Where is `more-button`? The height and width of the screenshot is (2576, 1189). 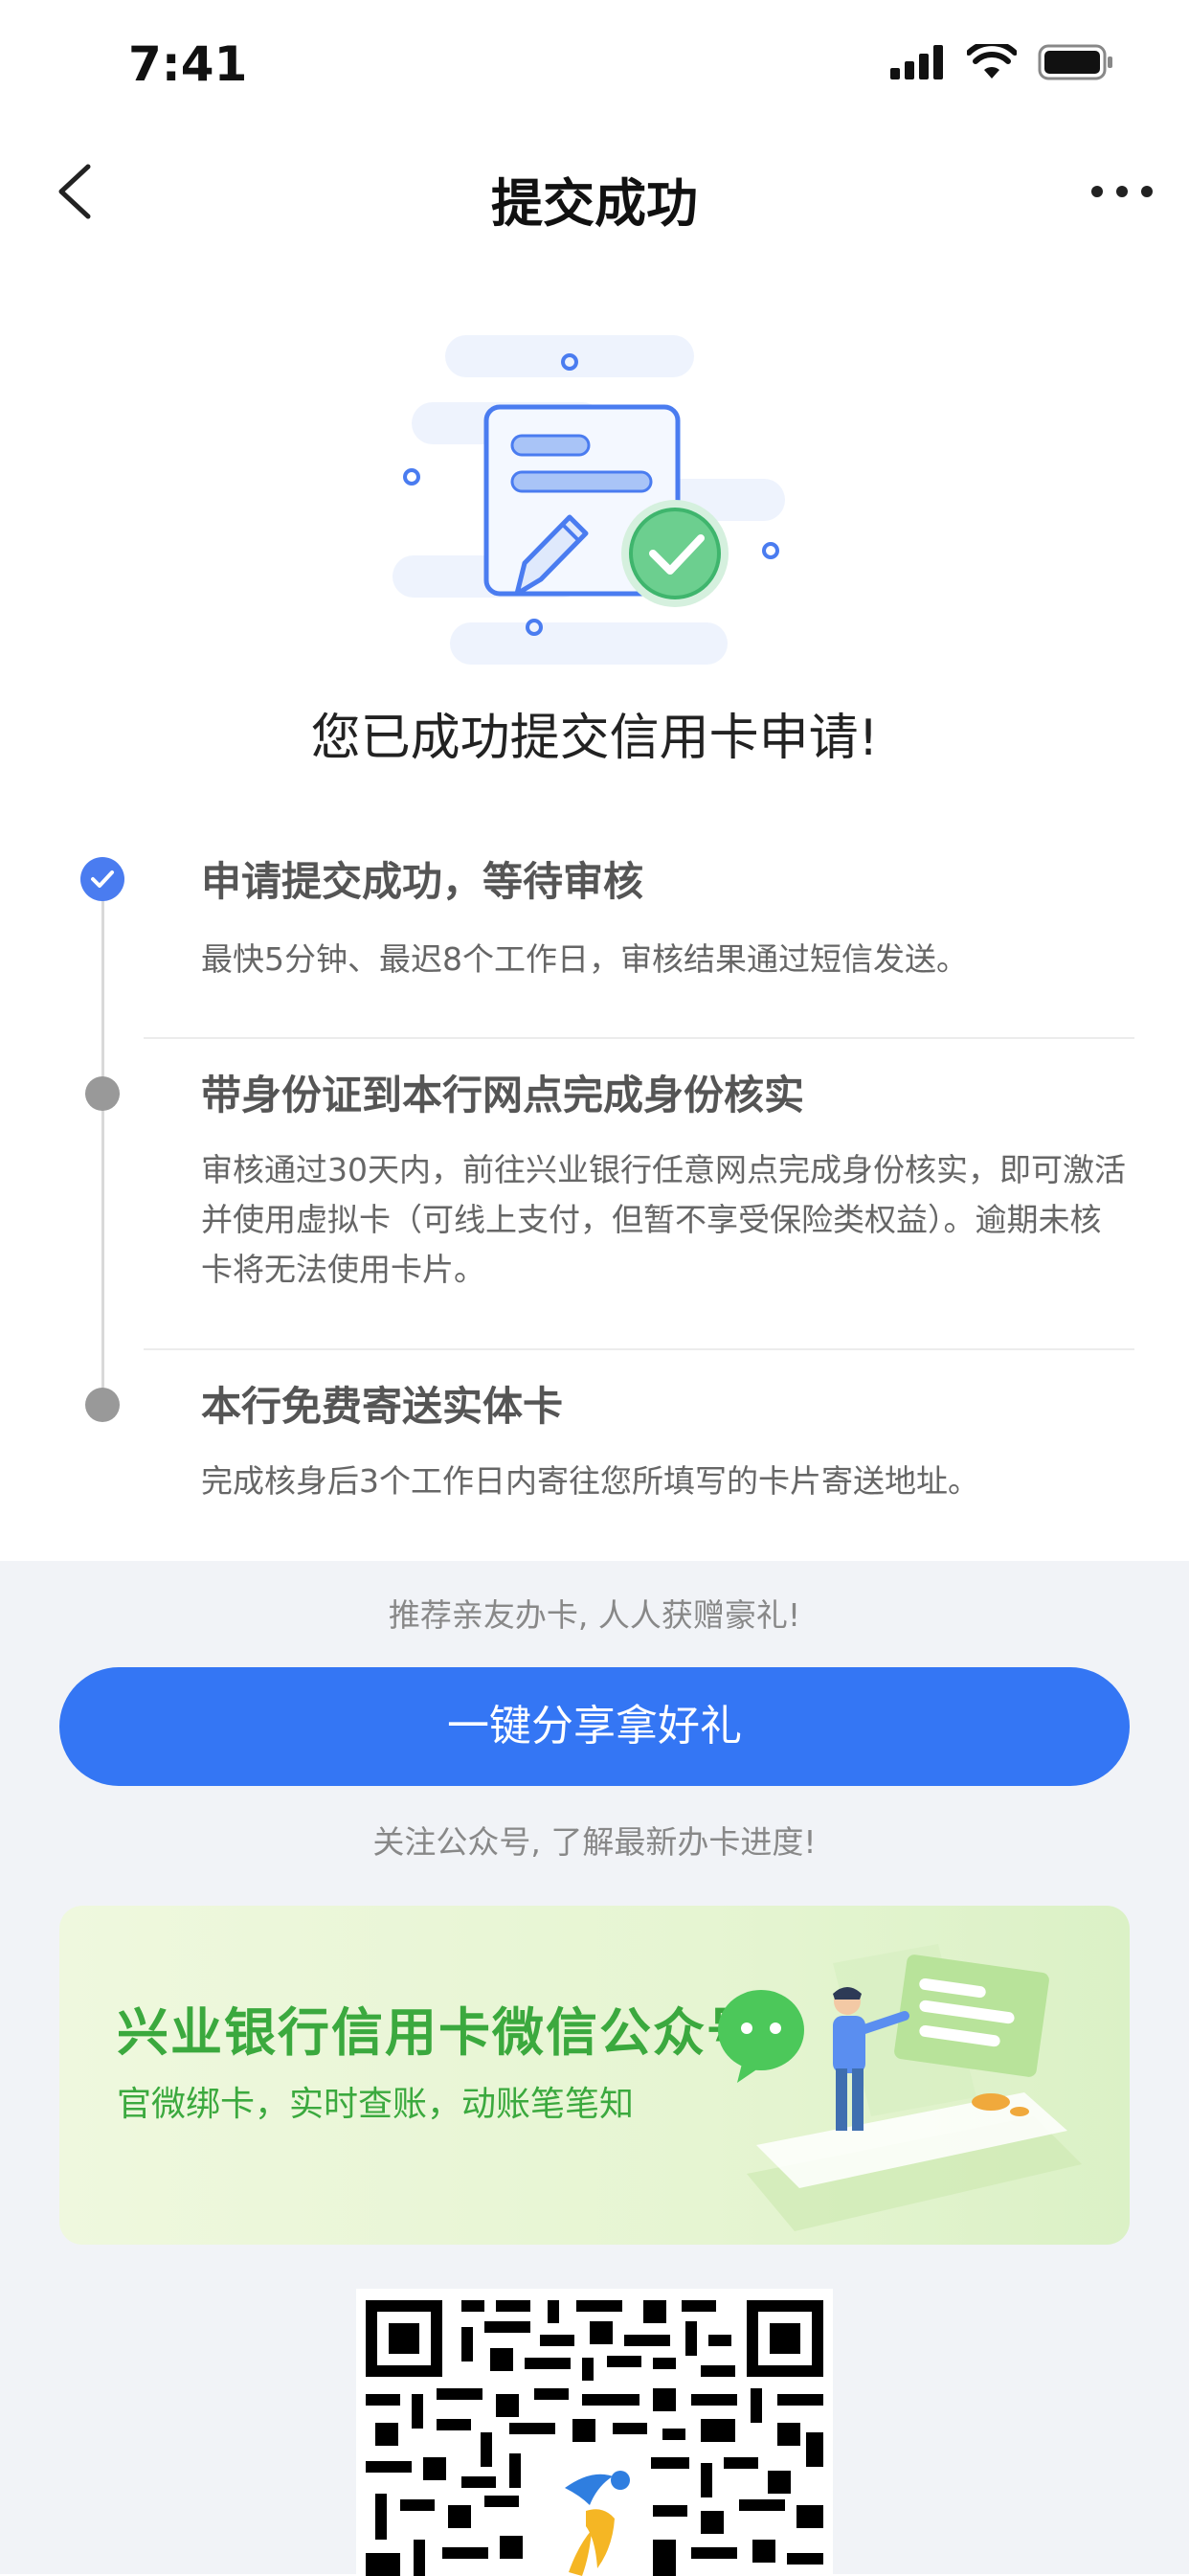
more-button is located at coordinates (1122, 191).